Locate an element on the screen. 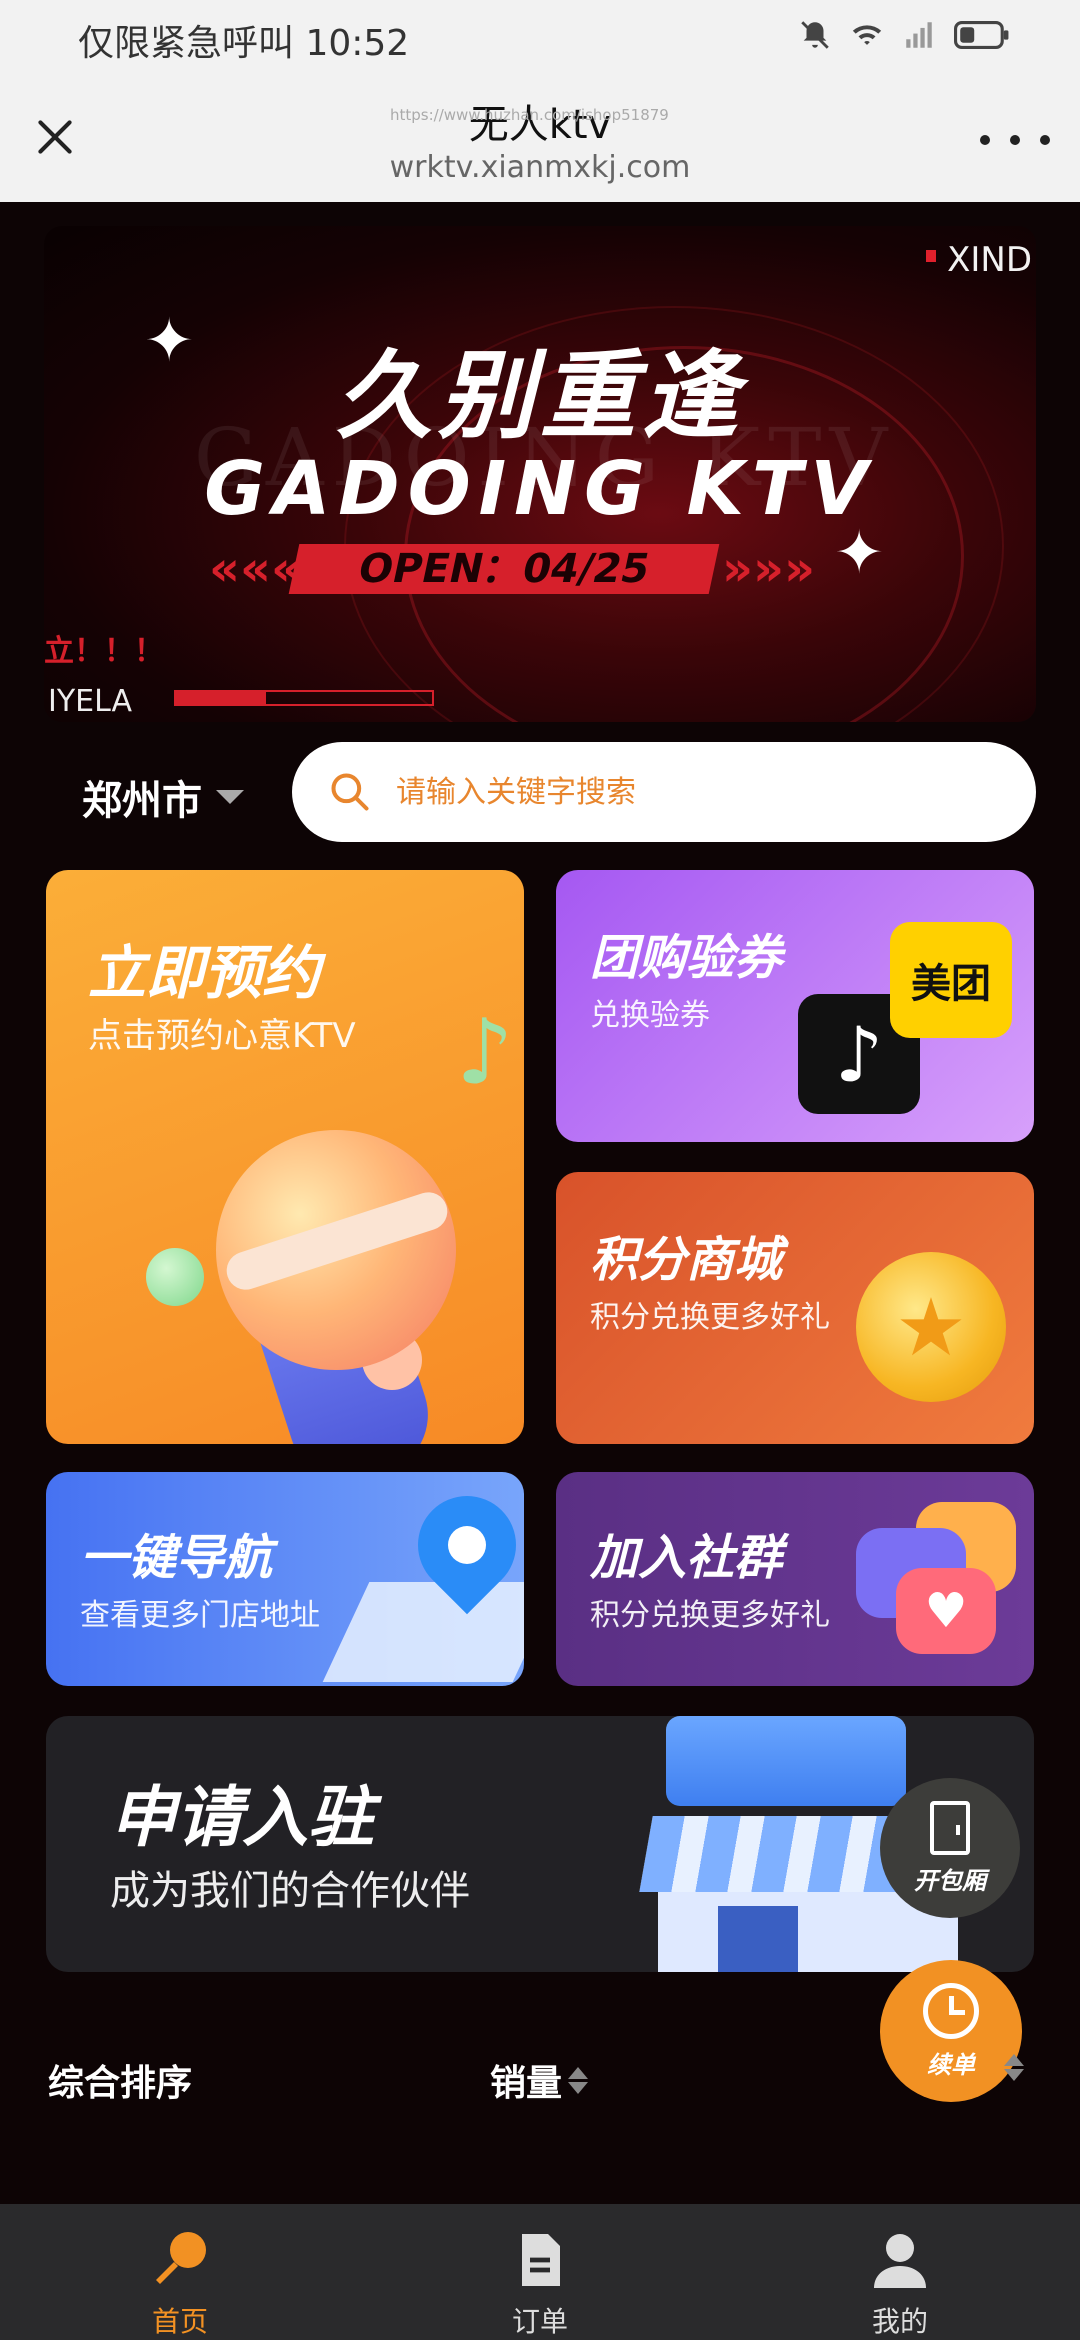 Image resolution: width=1080 pixels, height=2340 pixels. navigation-card: 一键导航 查看更多门店地址 is located at coordinates (285, 1579).